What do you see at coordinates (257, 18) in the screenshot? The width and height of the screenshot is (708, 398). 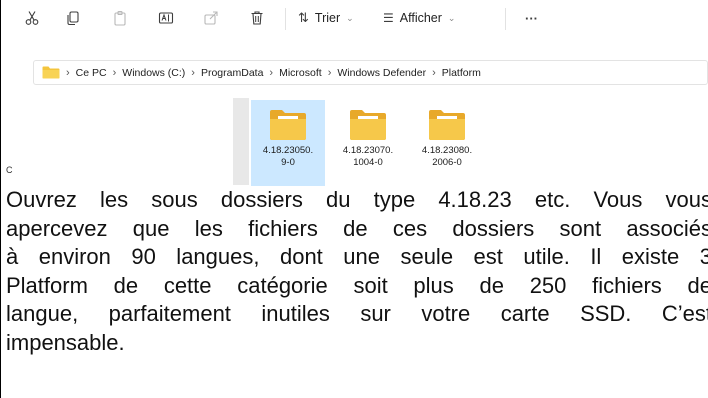 I see `delete-icon` at bounding box center [257, 18].